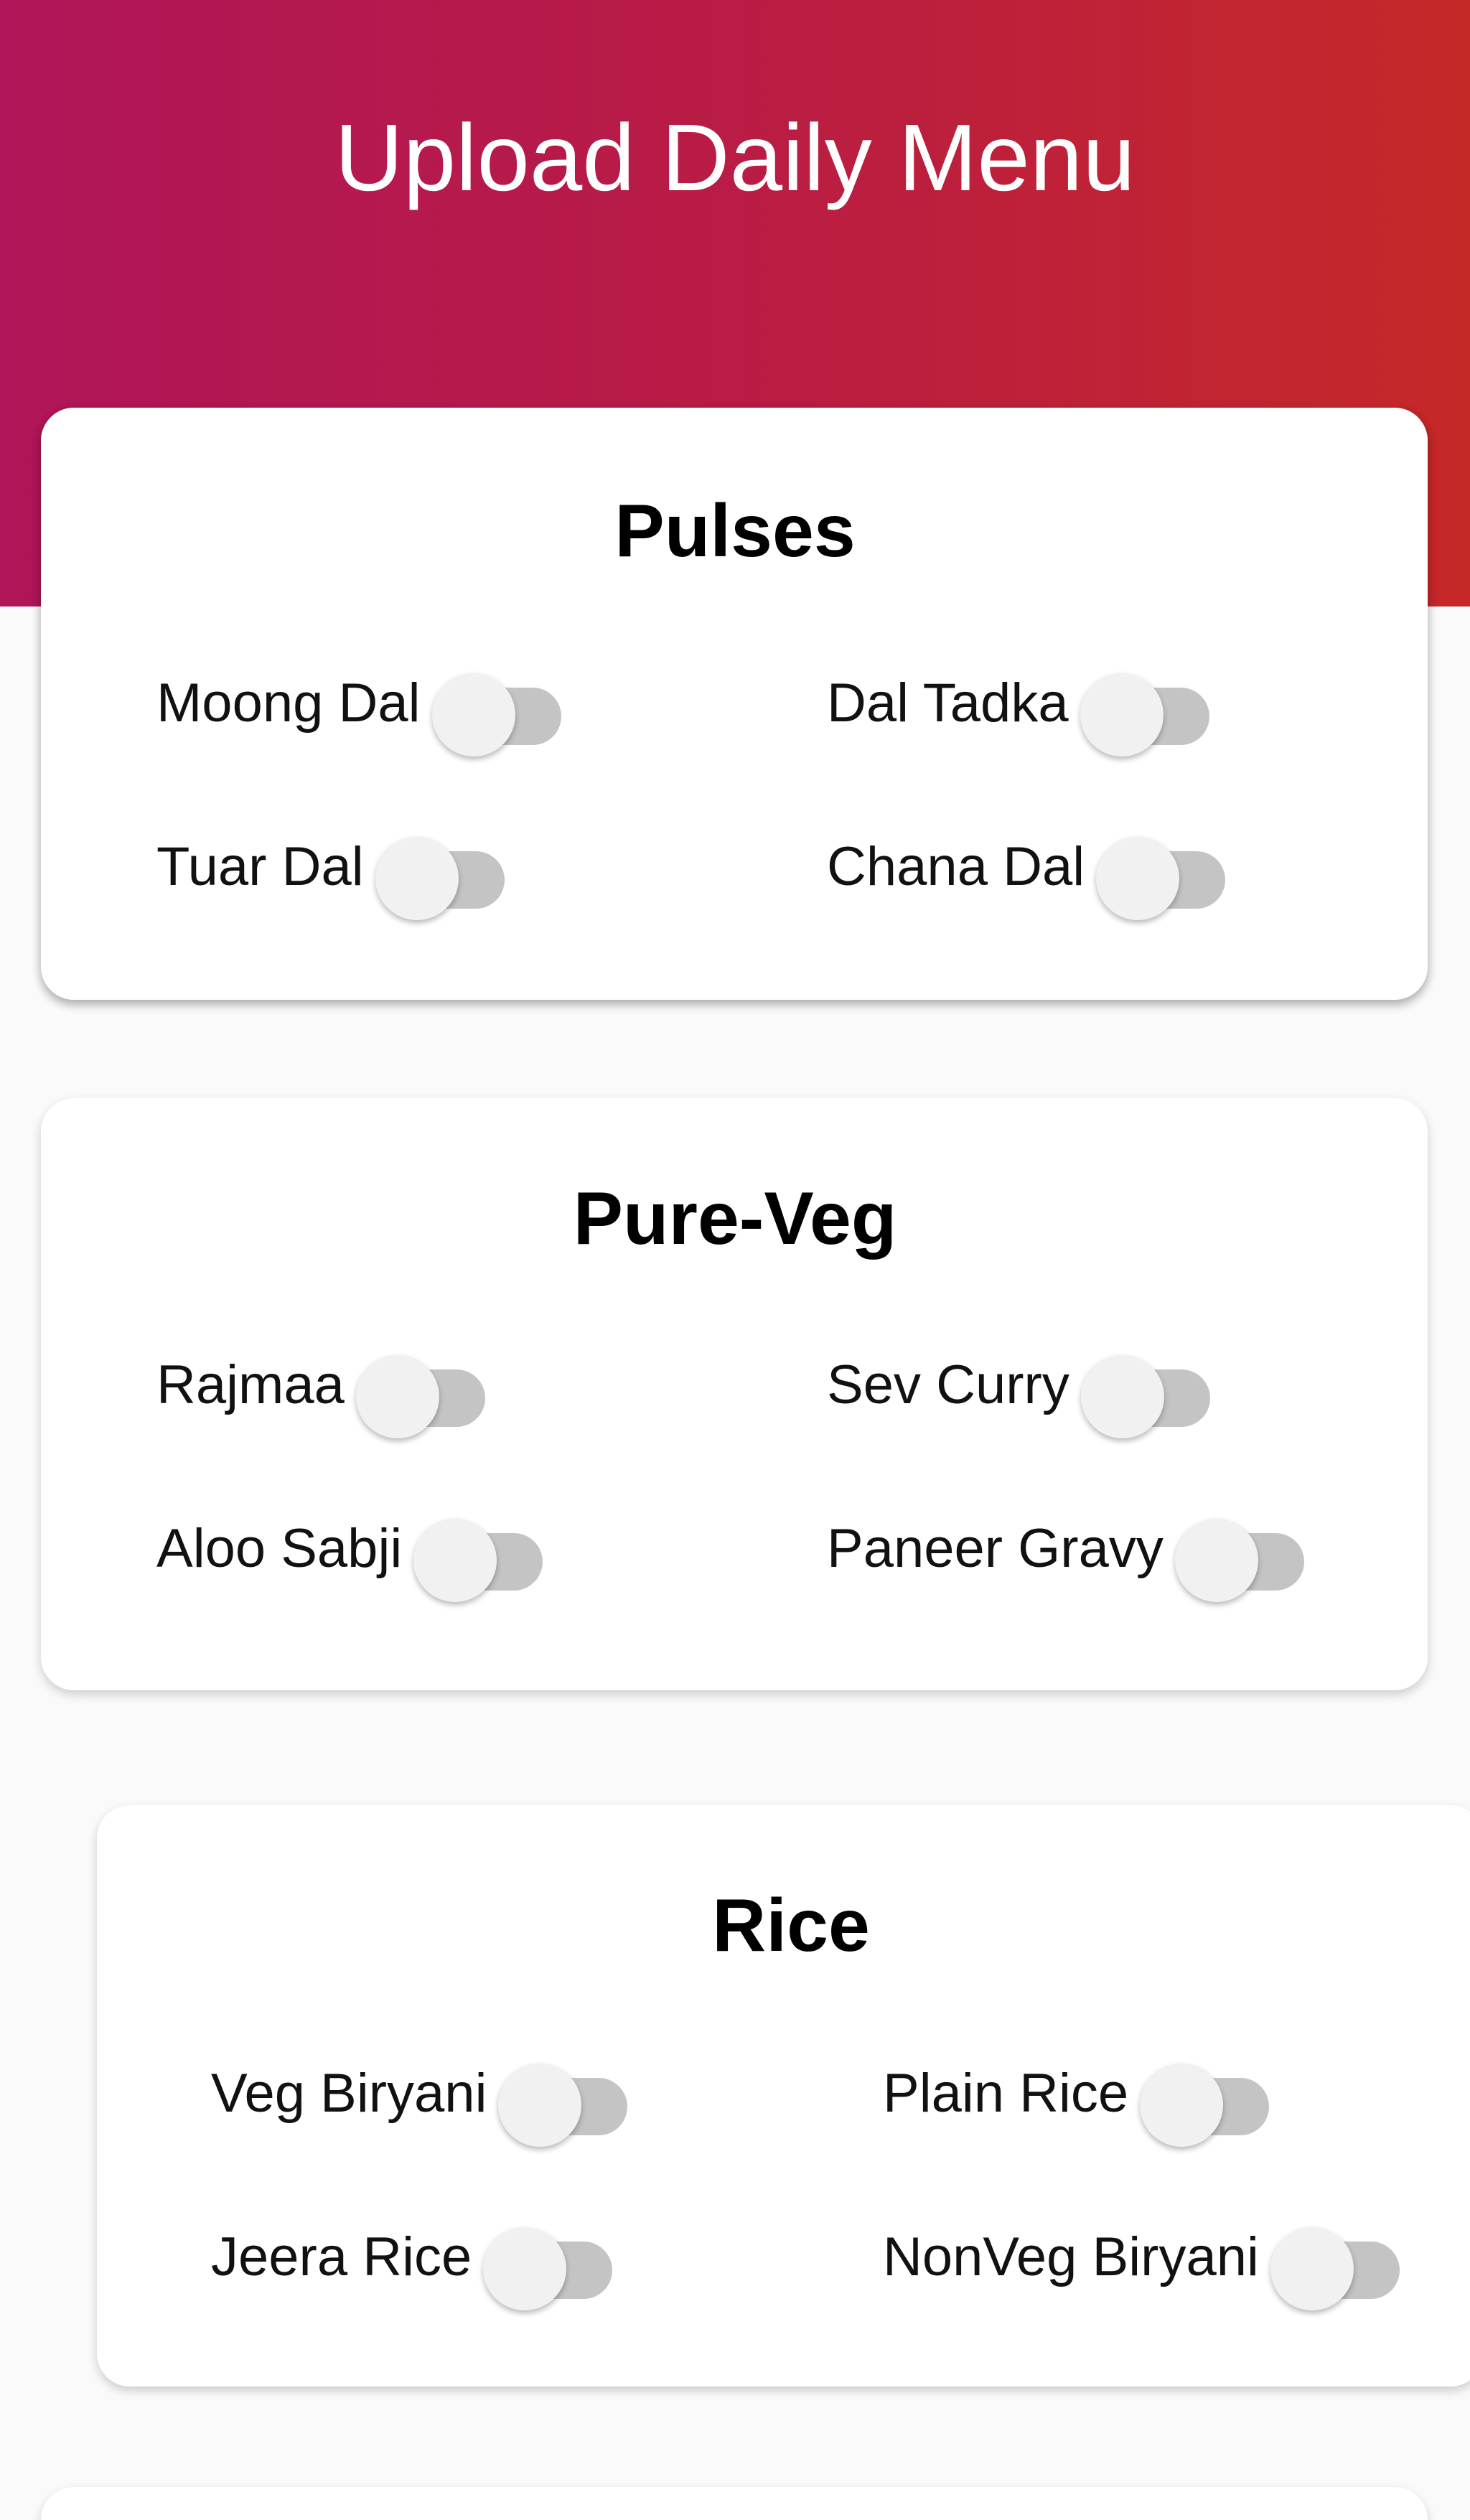 This screenshot has width=1470, height=2520. Describe the element at coordinates (995, 1548) in the screenshot. I see `menu-item-label: Paneer Gravy` at that location.